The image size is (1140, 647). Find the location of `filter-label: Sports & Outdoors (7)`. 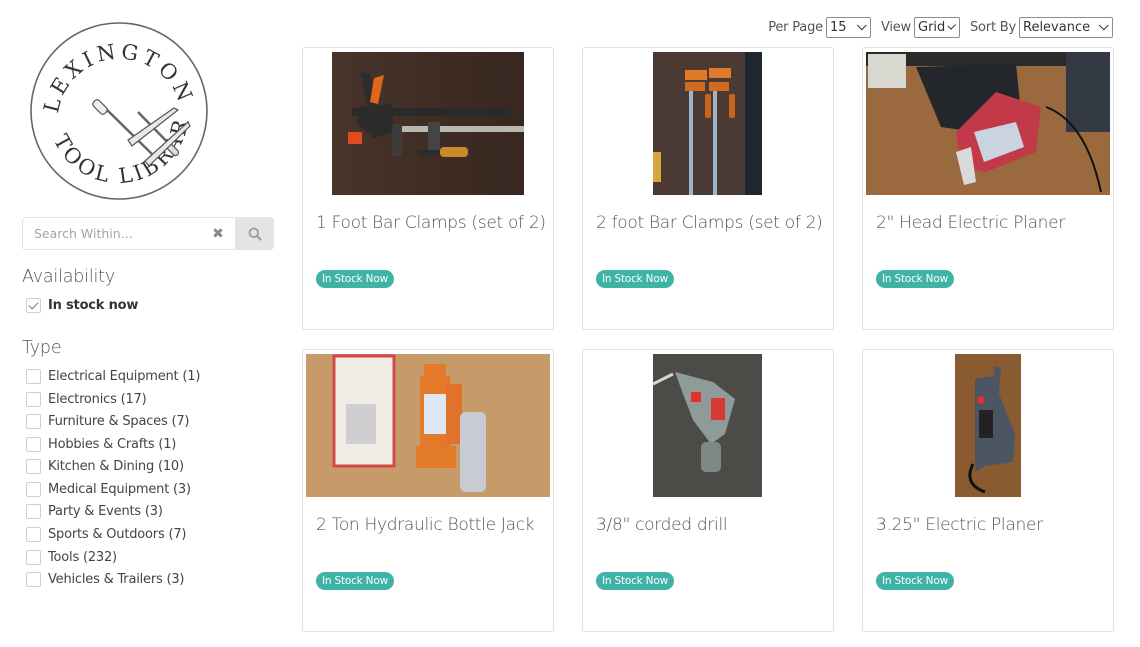

filter-label: Sports & Outdoors (7) is located at coordinates (117, 534).